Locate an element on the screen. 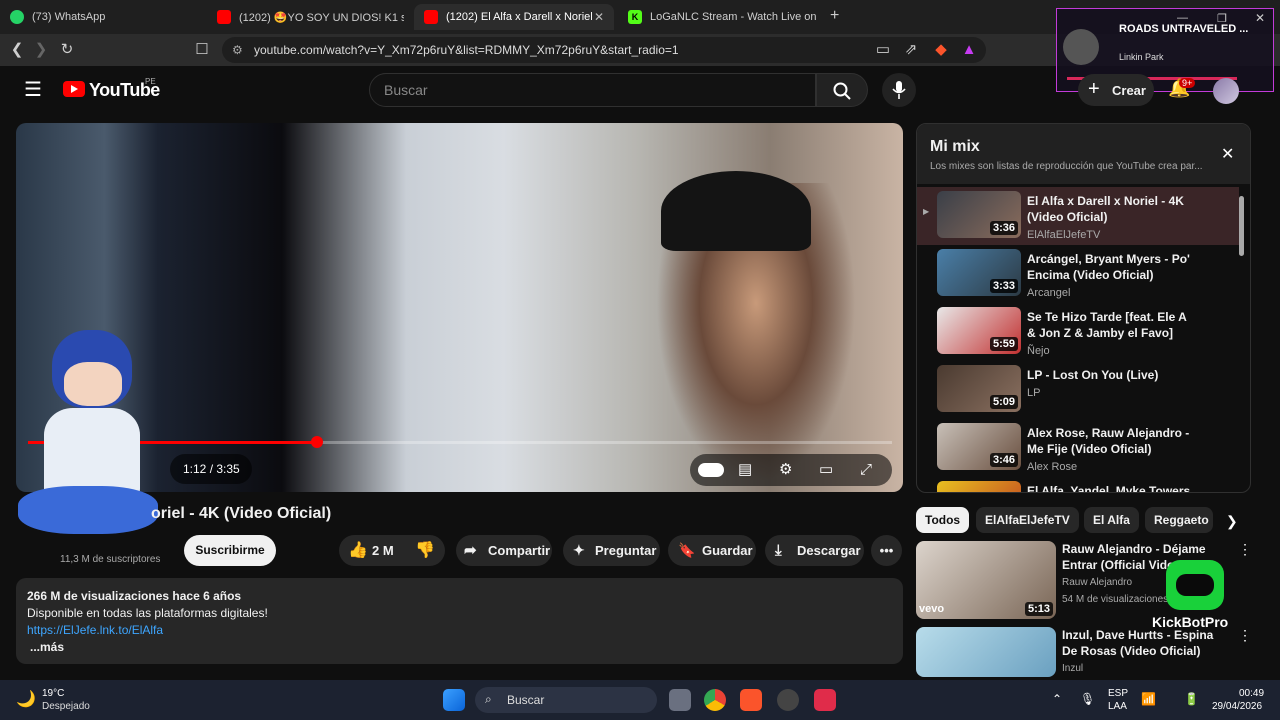 The image size is (1280, 720). new-tab-button: + is located at coordinates (834, 16).